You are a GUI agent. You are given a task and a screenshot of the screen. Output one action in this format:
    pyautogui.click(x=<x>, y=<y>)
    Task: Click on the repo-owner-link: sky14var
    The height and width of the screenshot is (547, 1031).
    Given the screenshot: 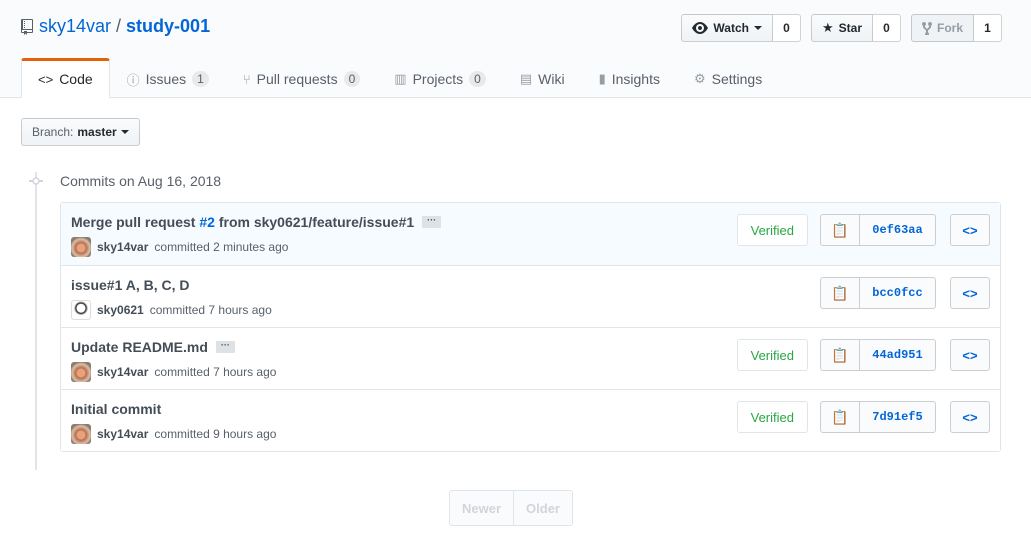 What is the action you would take?
    pyautogui.click(x=75, y=26)
    